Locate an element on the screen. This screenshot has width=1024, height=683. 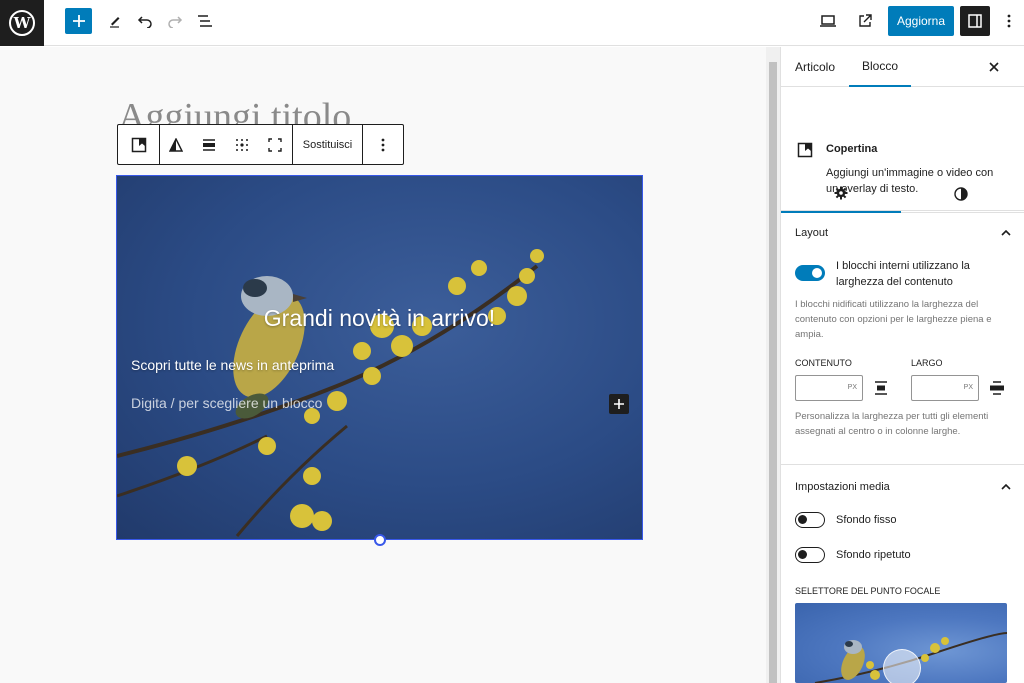
list-view-icon is located at coordinates (205, 21).